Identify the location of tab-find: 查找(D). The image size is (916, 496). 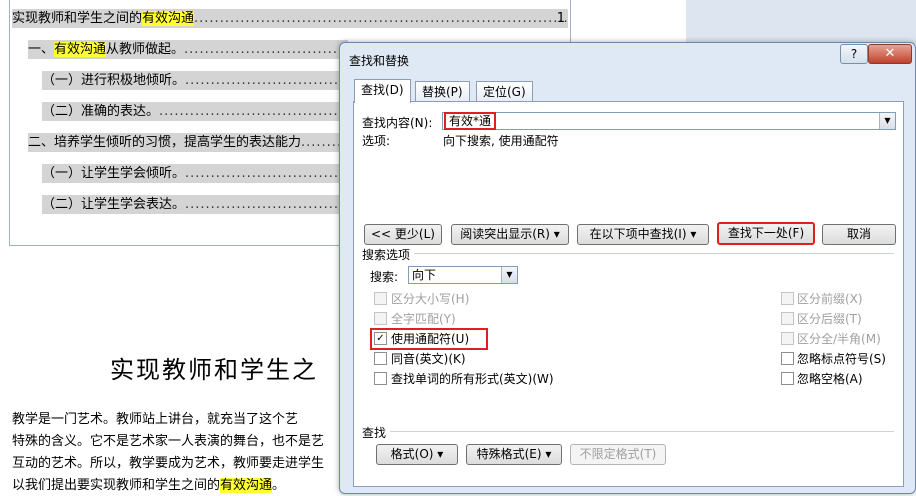
(382, 91).